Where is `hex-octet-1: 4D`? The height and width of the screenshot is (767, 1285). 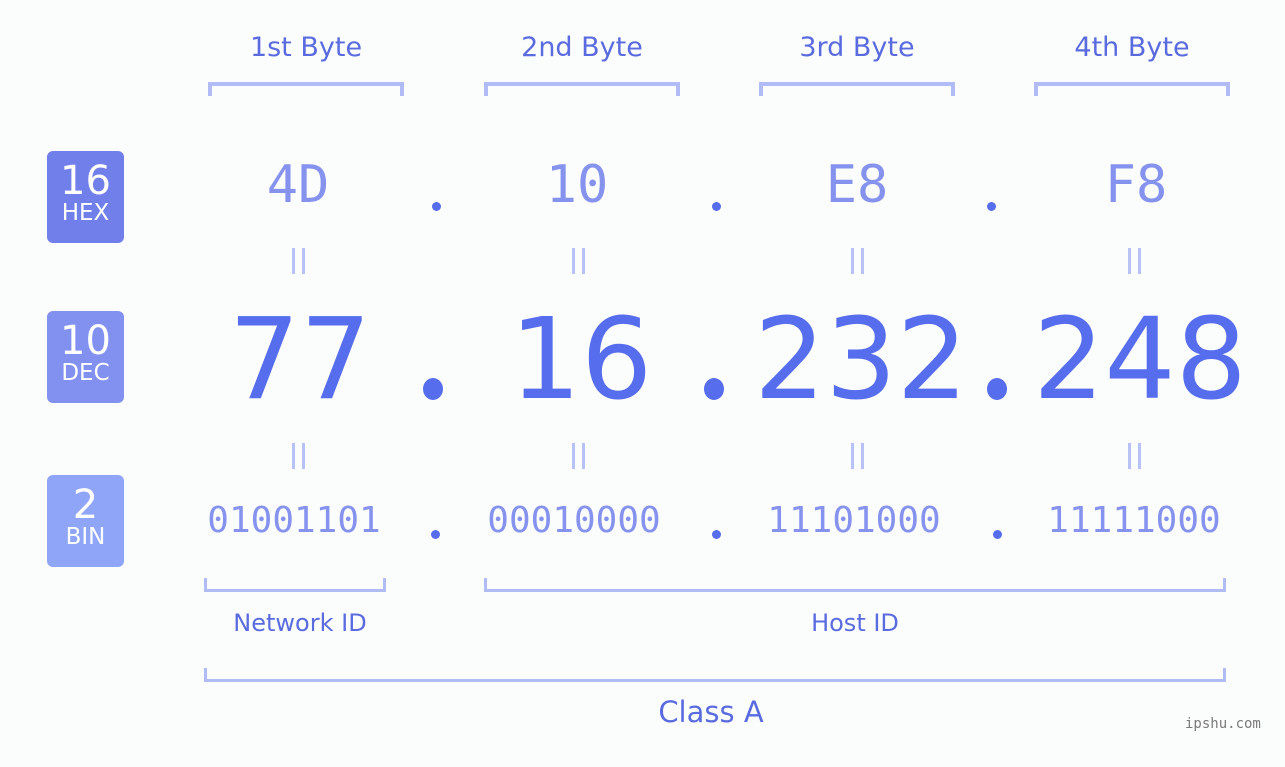
hex-octet-1: 4D is located at coordinates (298, 185).